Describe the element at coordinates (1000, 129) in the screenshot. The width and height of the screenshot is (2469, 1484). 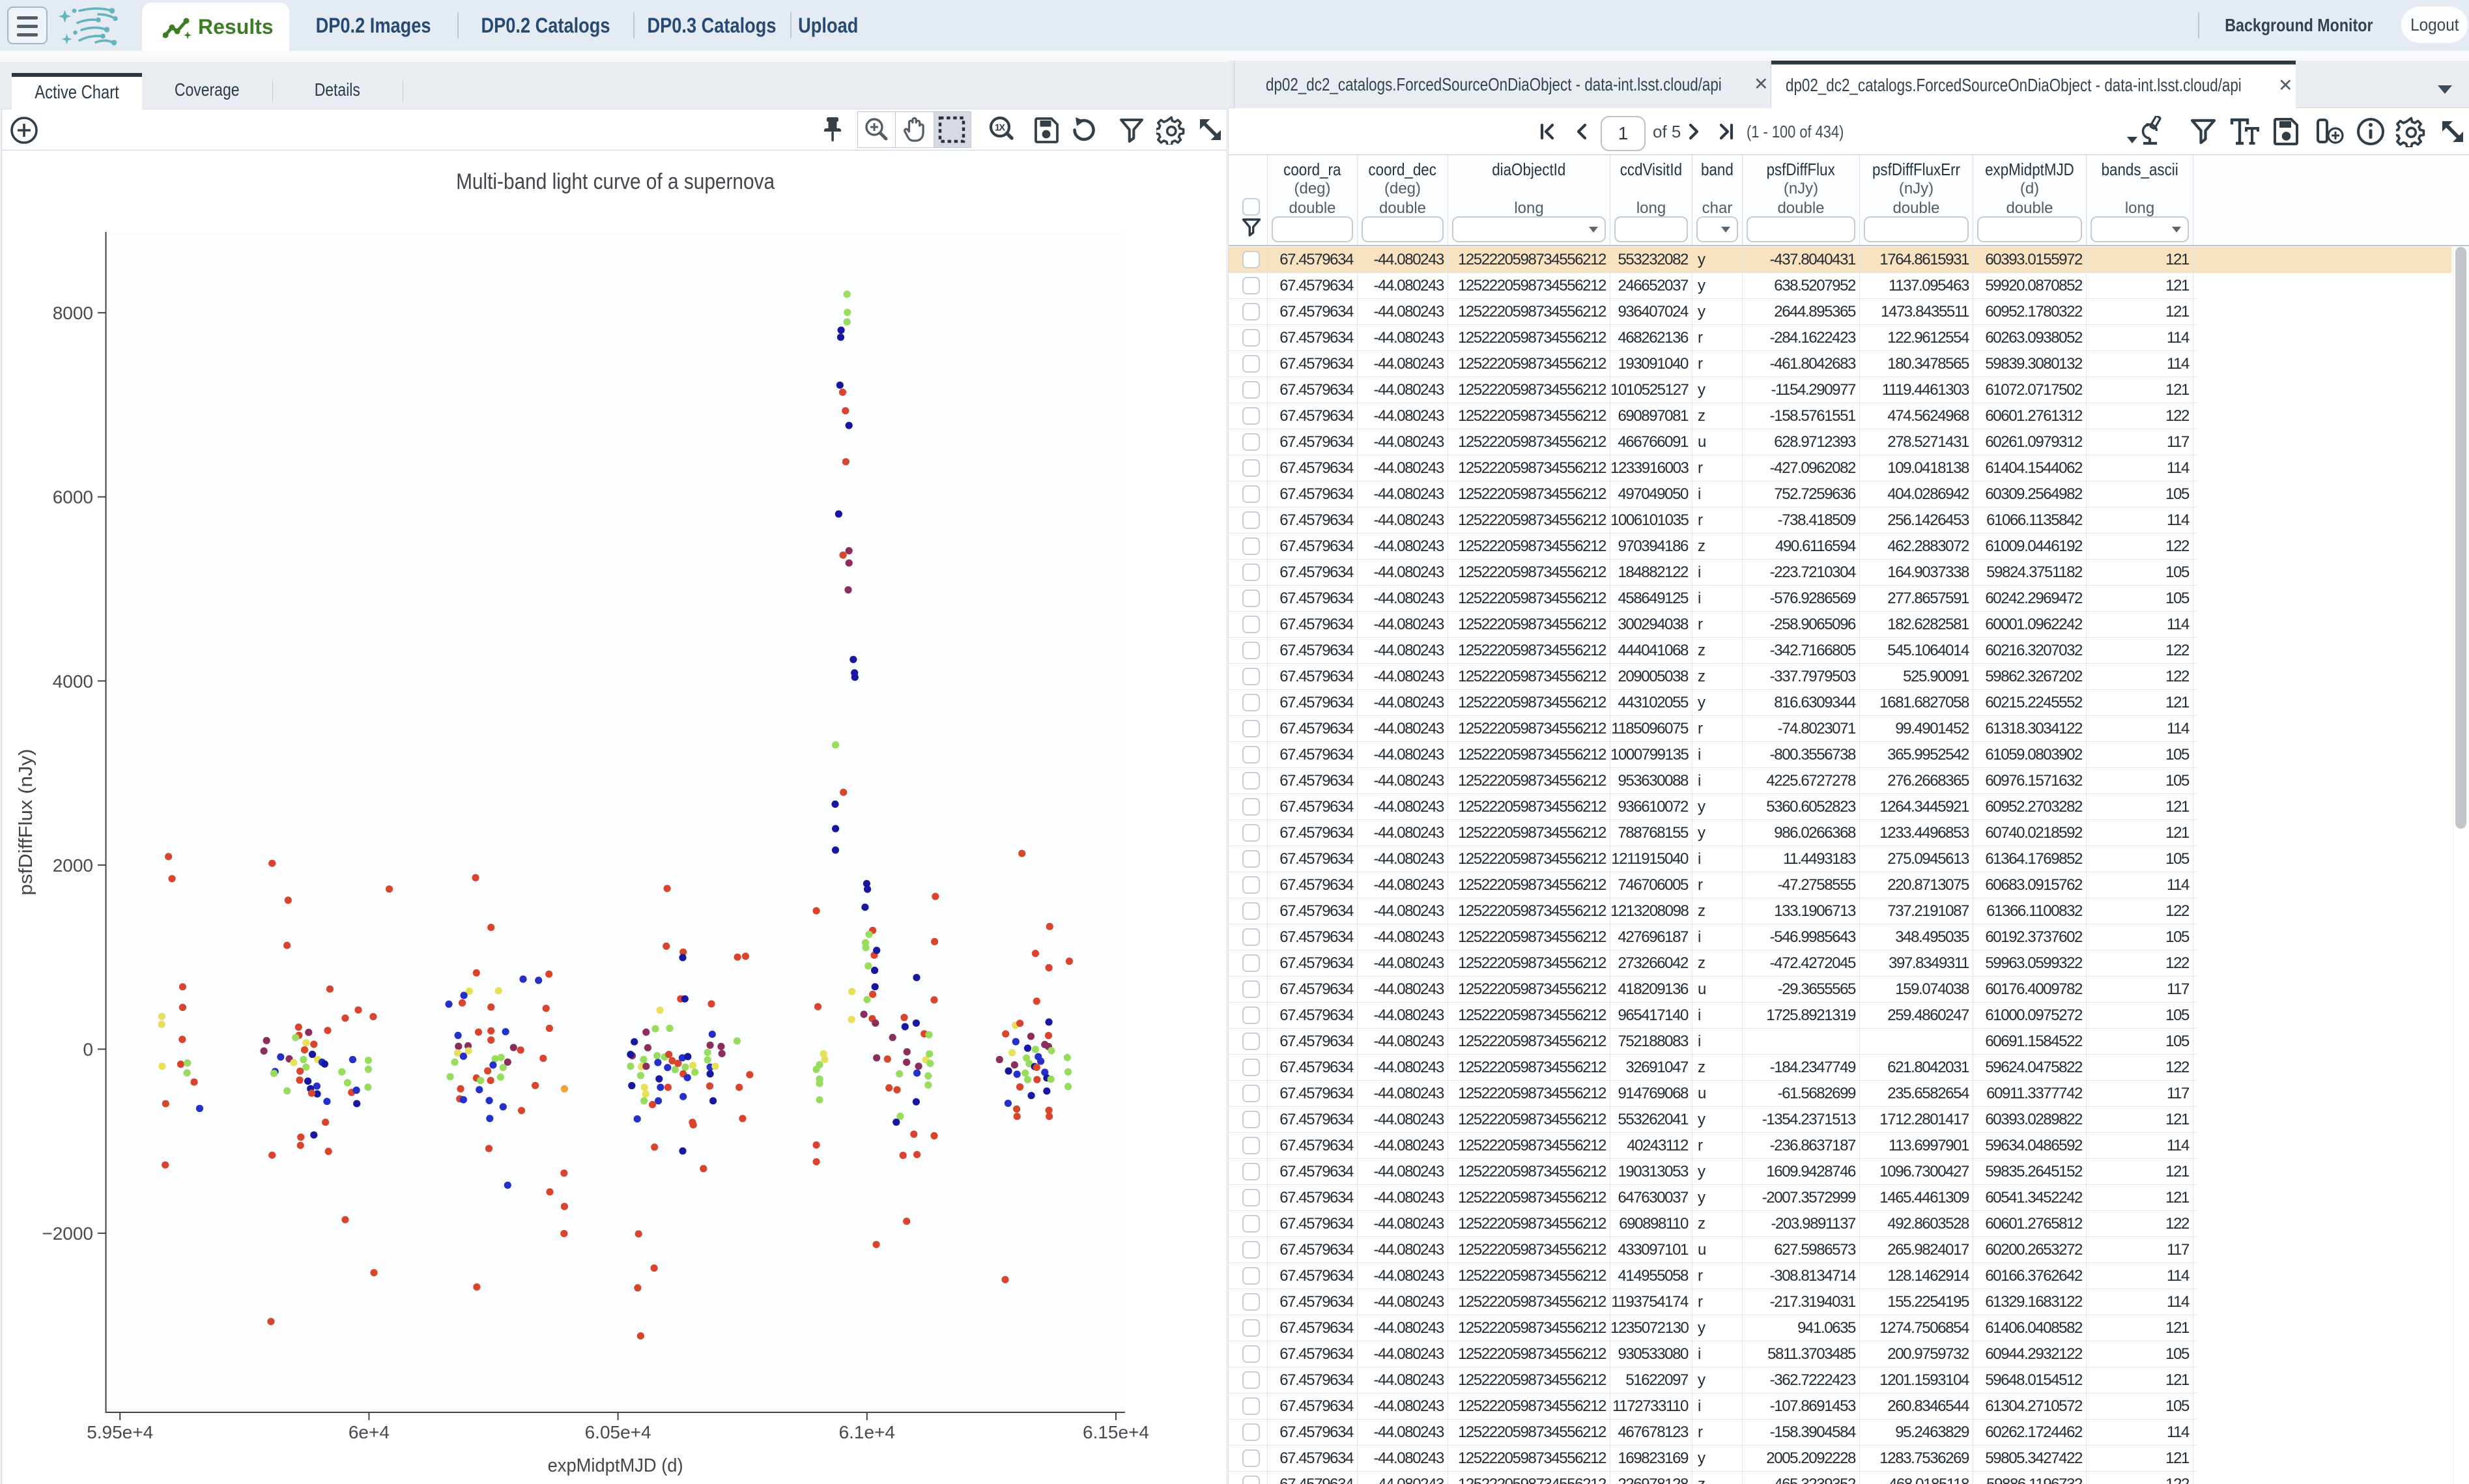
I see `svg-text: 1X` at that location.